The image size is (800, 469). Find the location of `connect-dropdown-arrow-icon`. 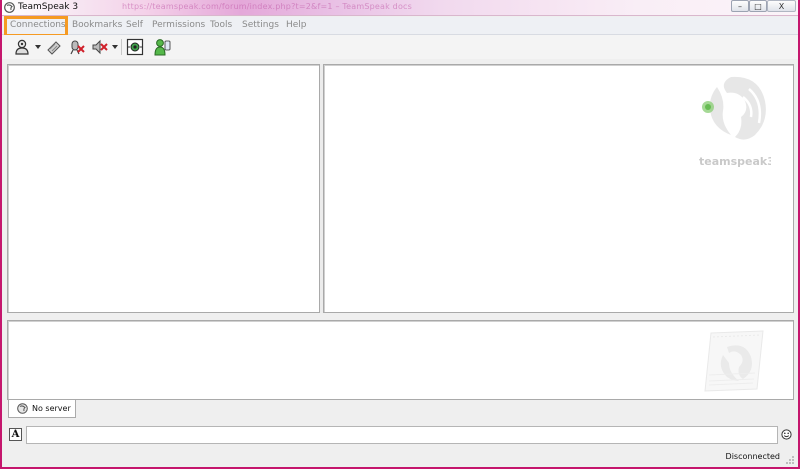

connect-dropdown-arrow-icon is located at coordinates (38, 47).